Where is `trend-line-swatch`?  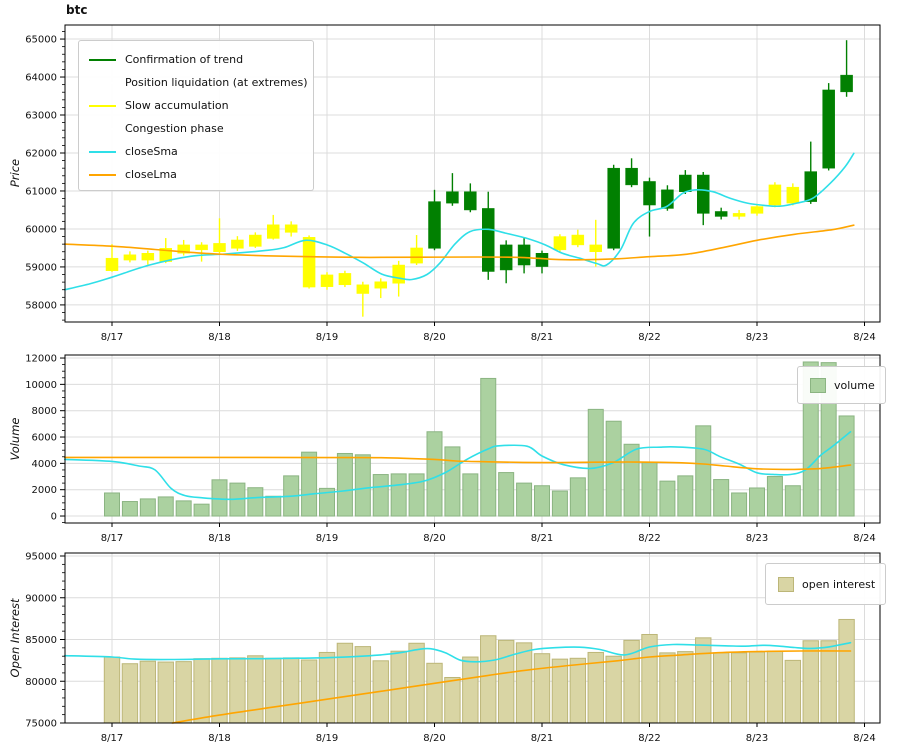
trend-line-swatch is located at coordinates (102, 59).